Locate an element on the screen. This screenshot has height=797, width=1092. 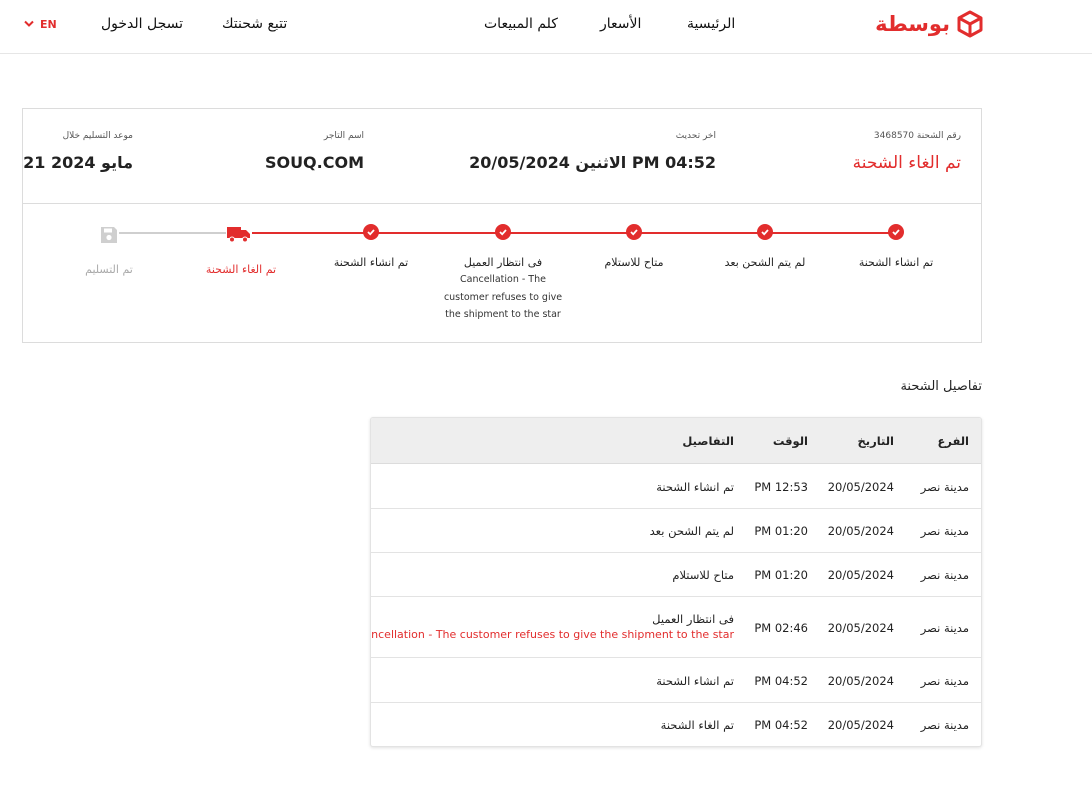
shipment-details-title: تفاصيل الشحنة is located at coordinates (941, 386).